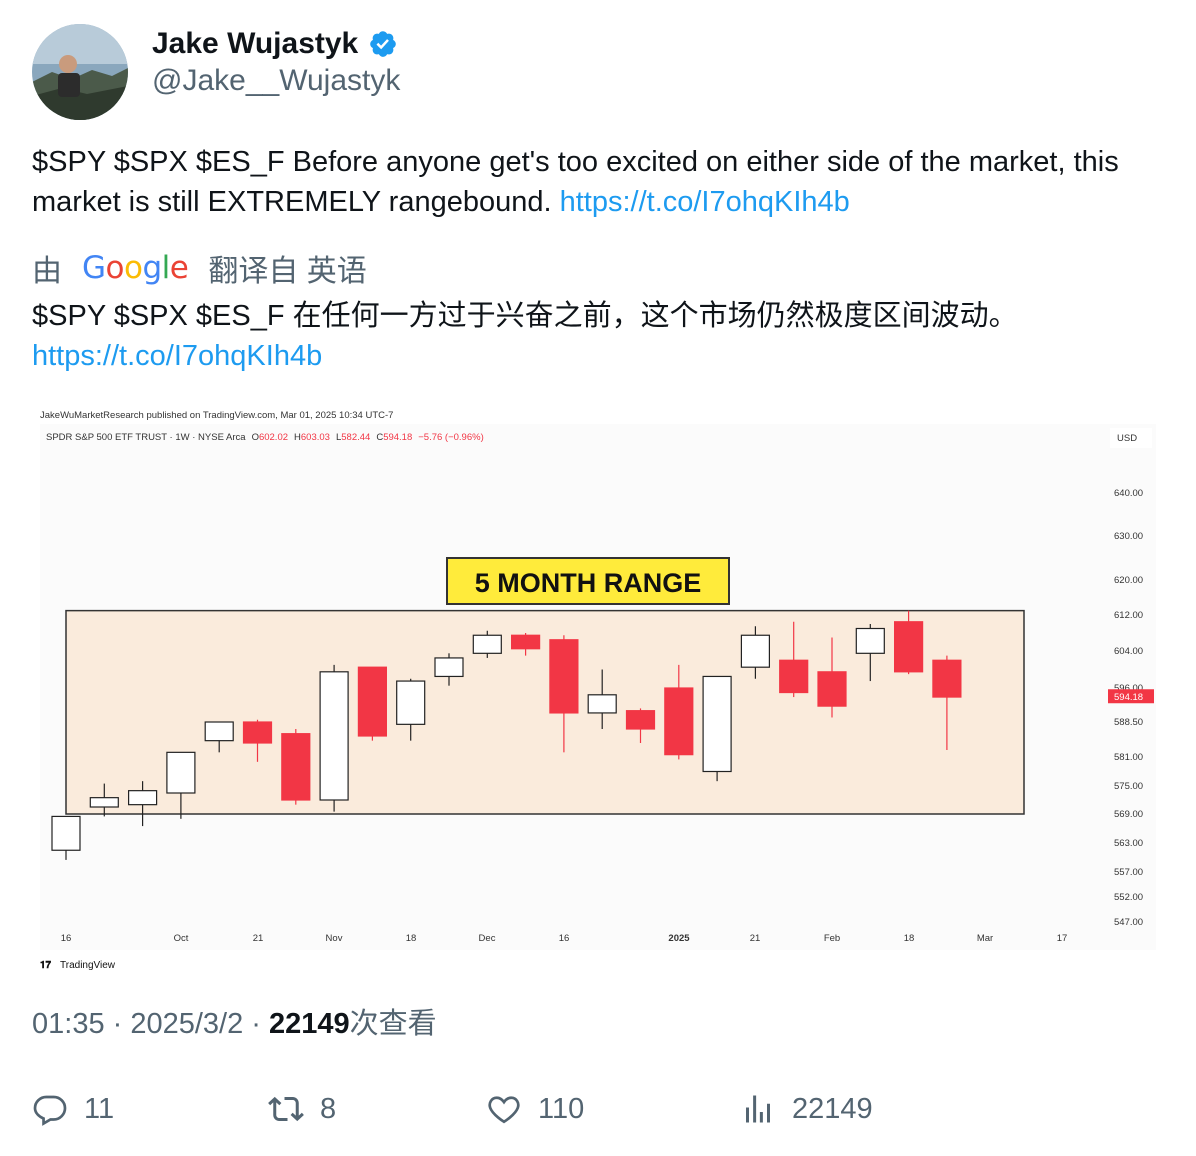 This screenshot has height=1156, width=1196. What do you see at coordinates (50, 1110) in the screenshot?
I see `reply-icon` at bounding box center [50, 1110].